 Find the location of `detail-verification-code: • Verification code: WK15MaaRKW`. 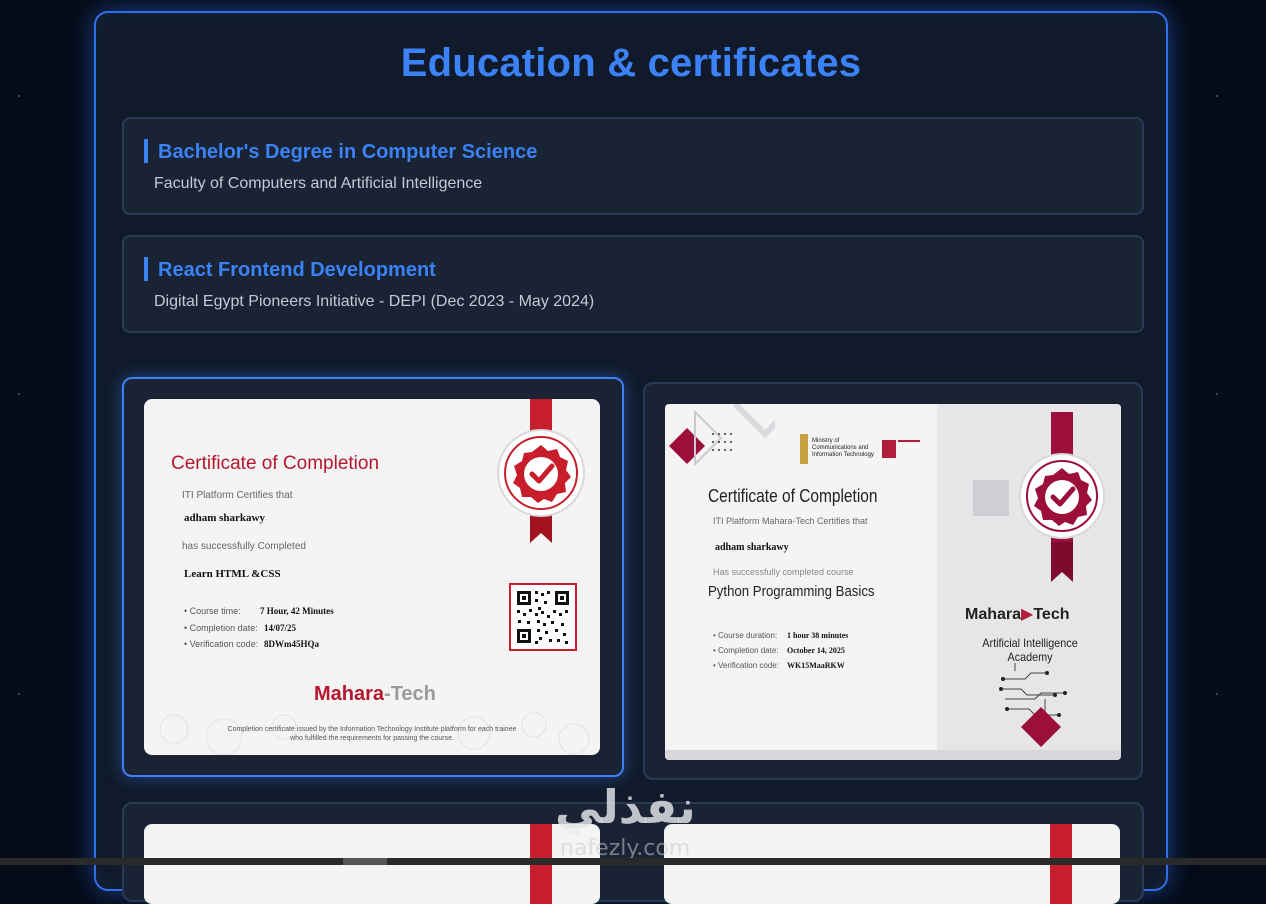

detail-verification-code: • Verification code: WK15MaaRKW is located at coordinates (779, 665).